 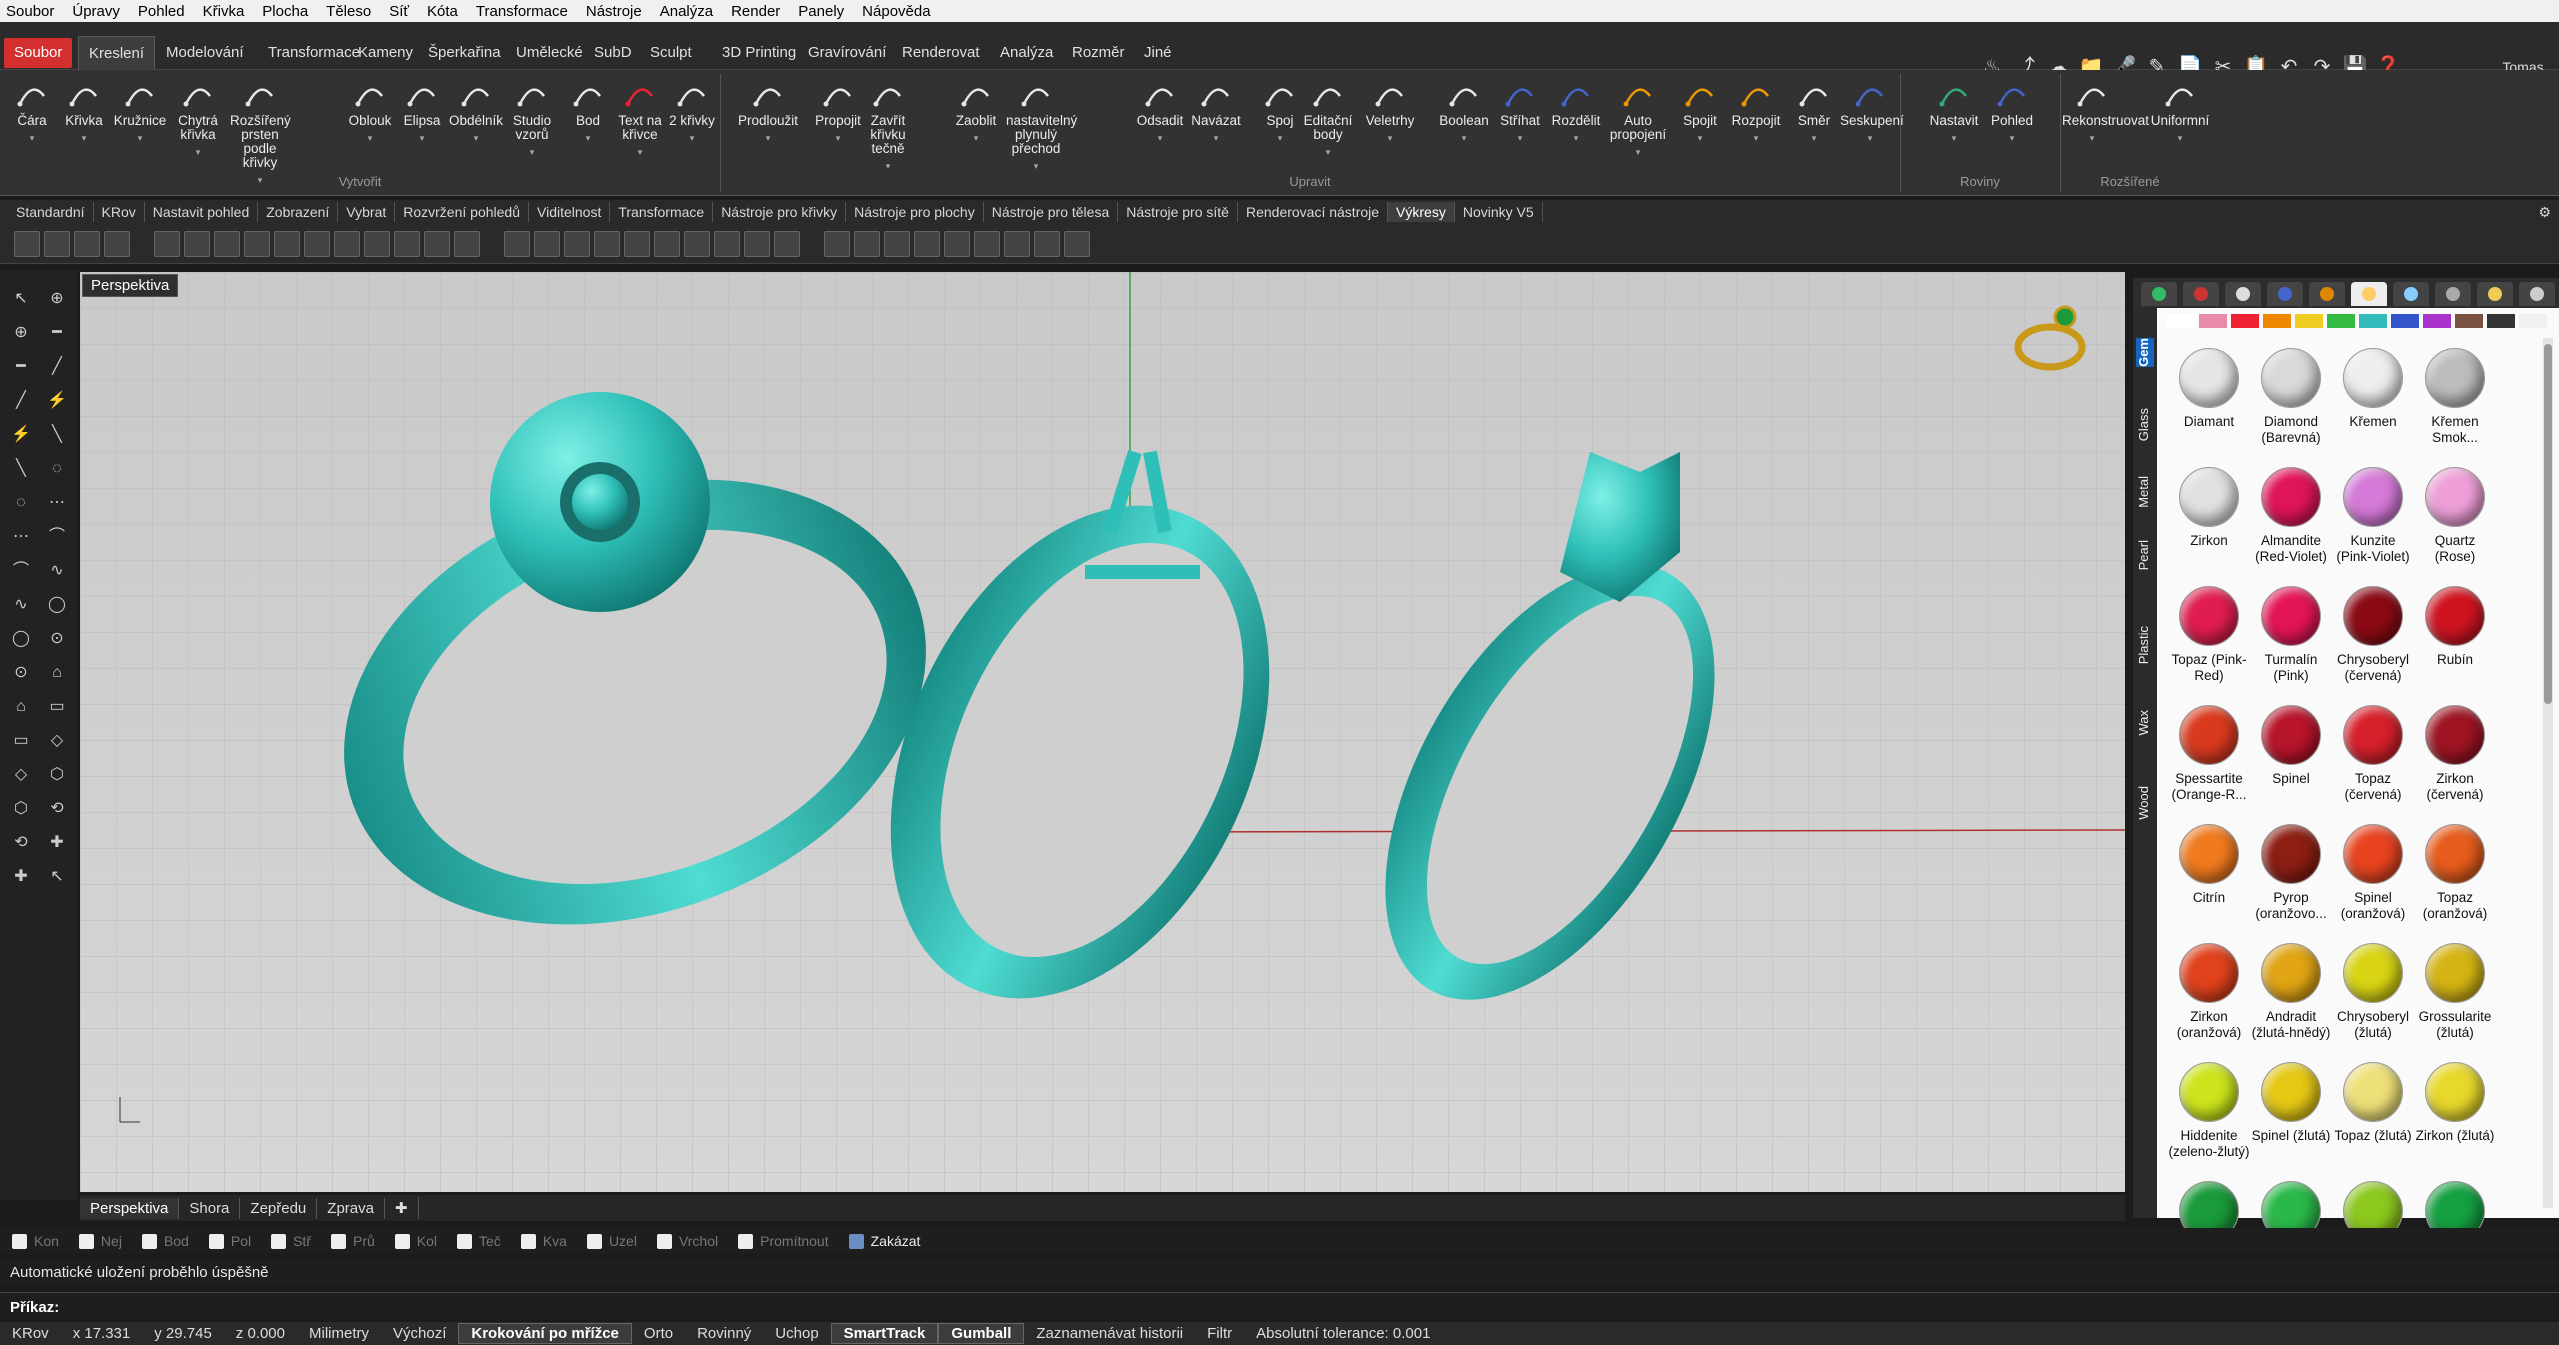 What do you see at coordinates (2373, 1103) in the screenshot?
I see `gem-topaz-zluta: Topaz (žlutá)` at bounding box center [2373, 1103].